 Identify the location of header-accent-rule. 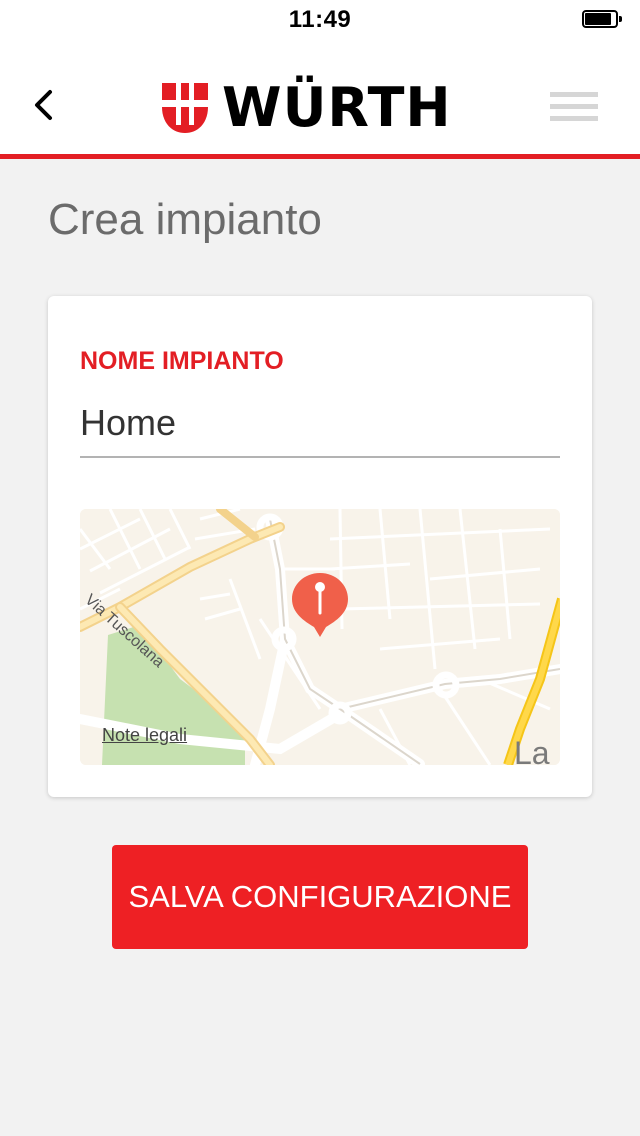
(320, 156).